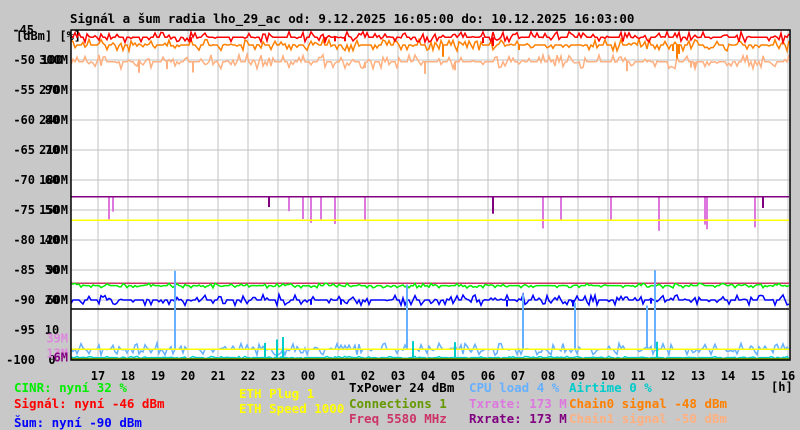  I want to click on y-tick-rate: 180M, so click(53, 180).